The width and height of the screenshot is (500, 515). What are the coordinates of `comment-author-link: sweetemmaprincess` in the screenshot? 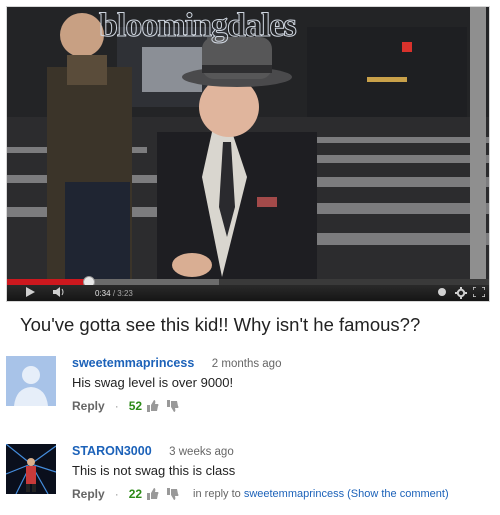 It's located at (133, 363).